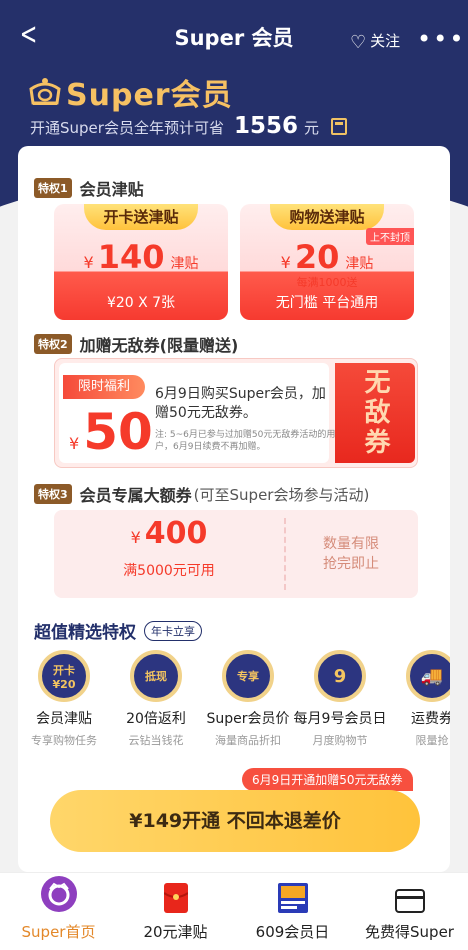 This screenshot has height=950, width=468. I want to click on tab-member-day: 609会员日, so click(292, 911).